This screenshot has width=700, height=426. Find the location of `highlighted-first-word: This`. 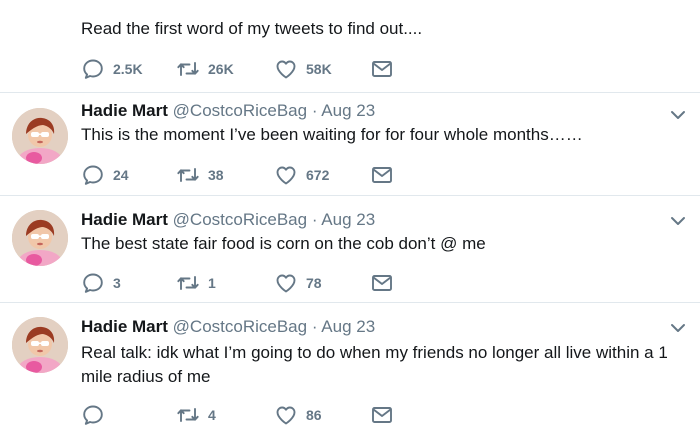

highlighted-first-word: This is located at coordinates (96, 135).